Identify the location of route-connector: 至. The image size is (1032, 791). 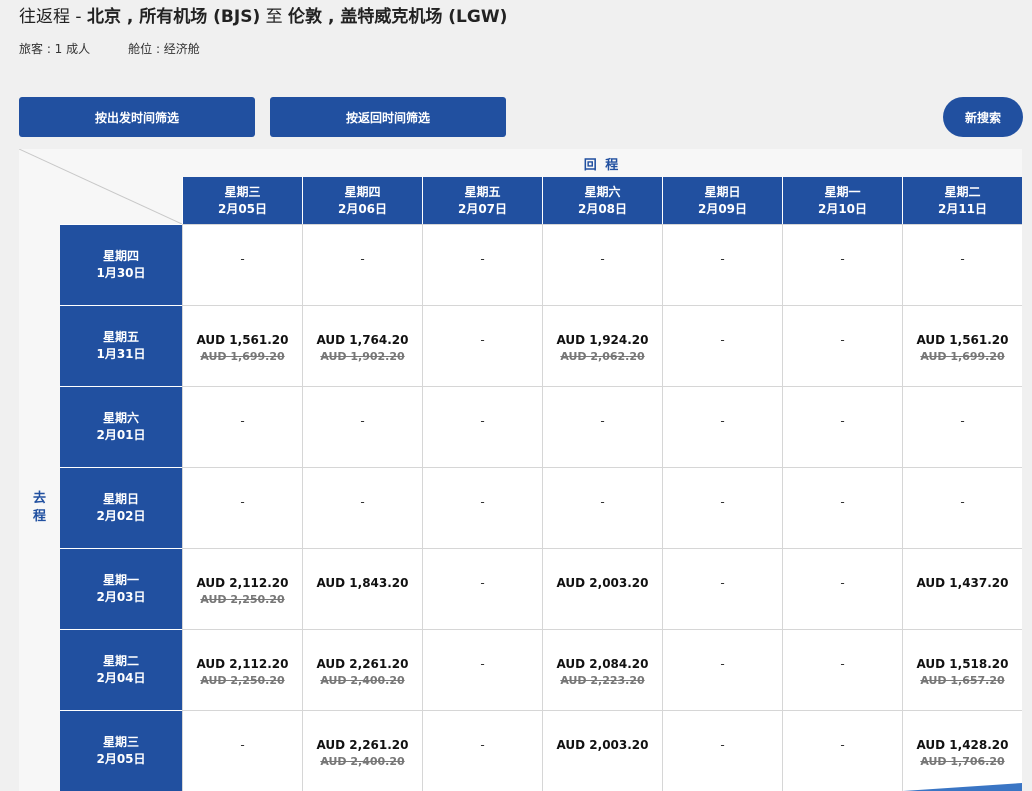
(274, 17).